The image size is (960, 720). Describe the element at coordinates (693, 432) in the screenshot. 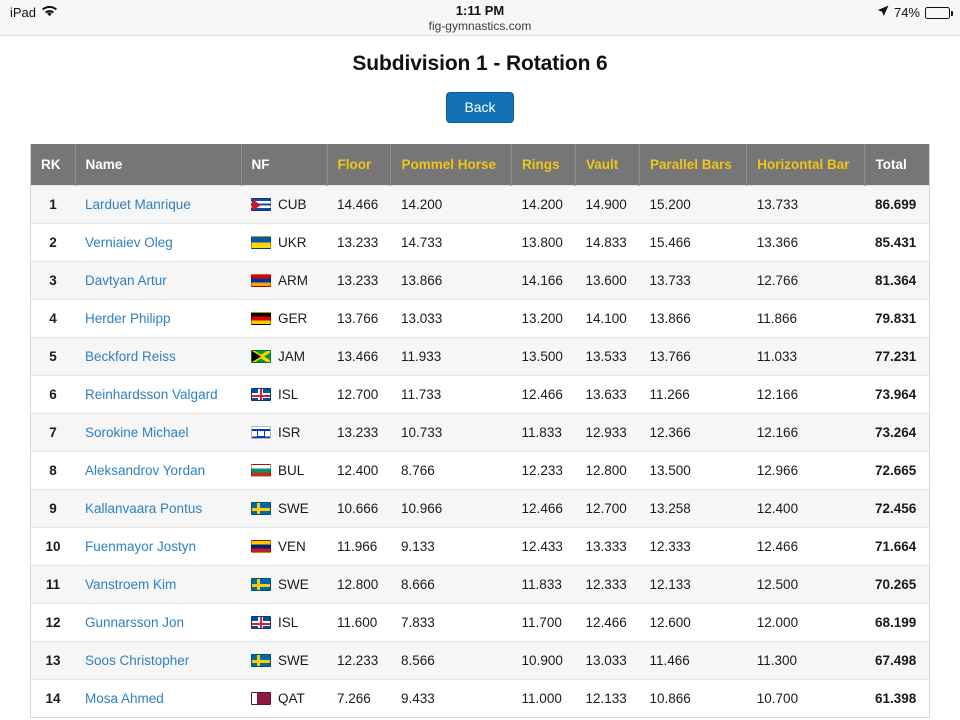

I see `cell-pbars: 12.366` at that location.